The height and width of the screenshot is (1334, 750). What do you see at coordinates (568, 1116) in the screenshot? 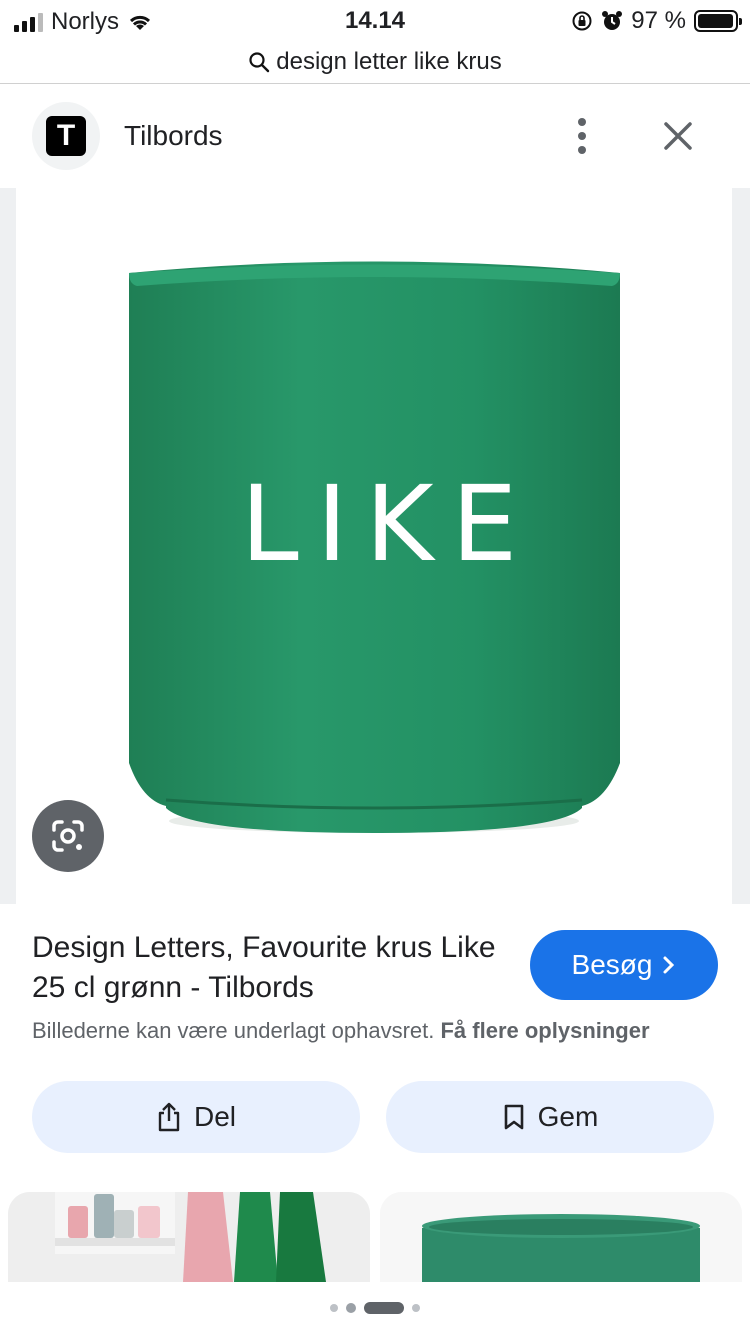
I see `save-label: Gem` at bounding box center [568, 1116].